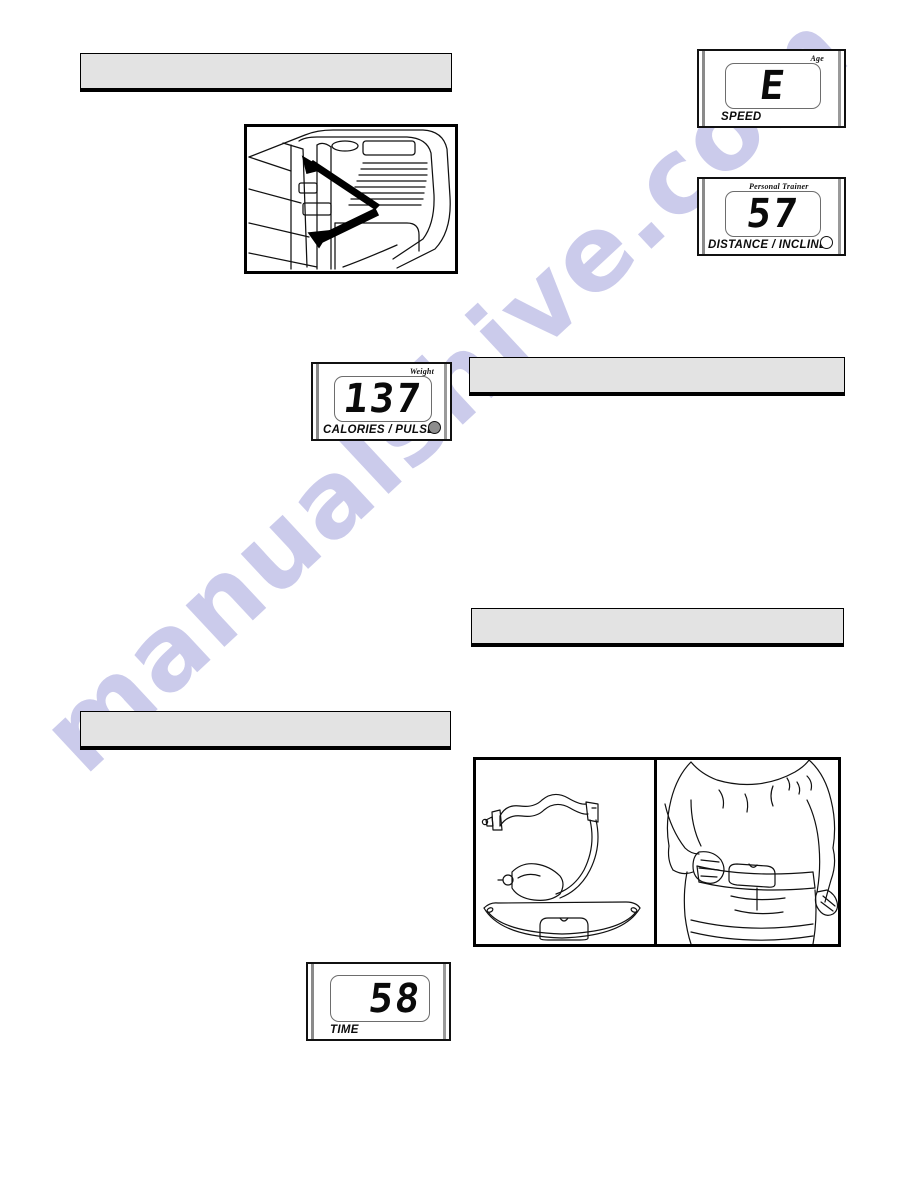  I want to click on incline-indicator-light-icon, so click(826, 242).